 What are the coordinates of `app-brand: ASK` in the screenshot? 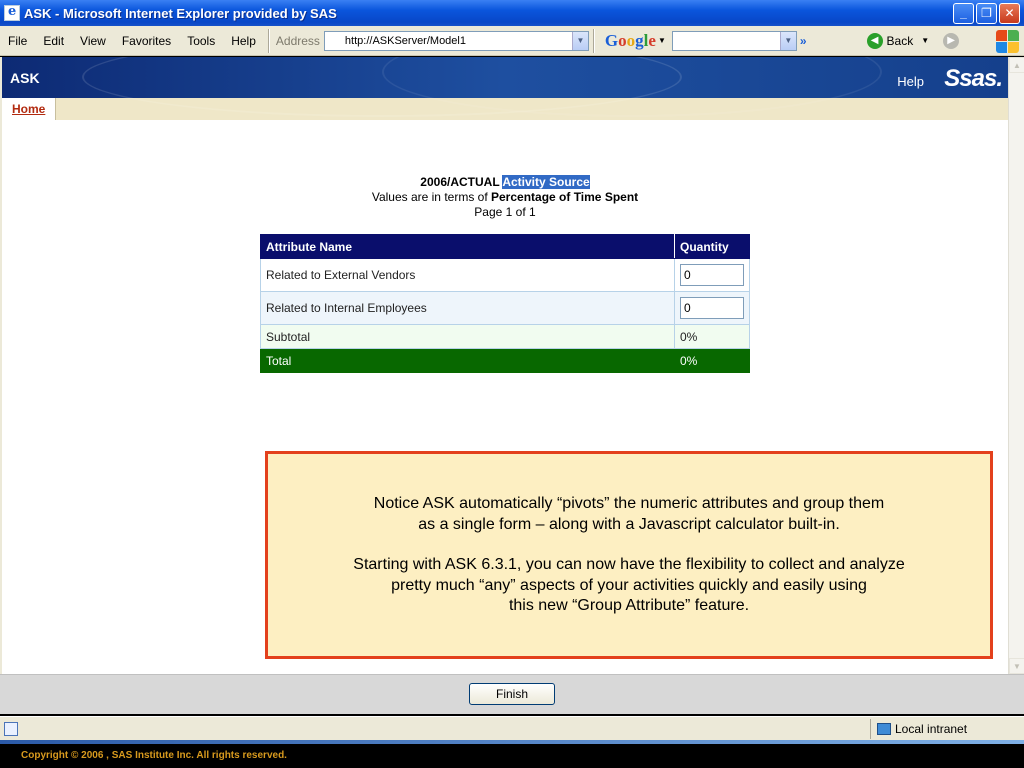 It's located at (25, 78).